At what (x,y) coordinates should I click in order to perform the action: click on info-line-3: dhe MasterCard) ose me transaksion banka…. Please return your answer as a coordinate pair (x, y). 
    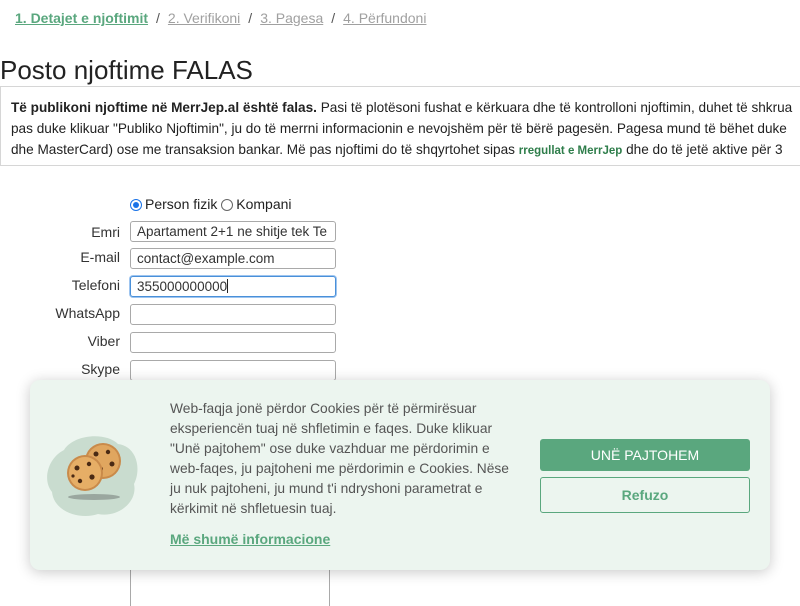
    Looking at the image, I should click on (405, 150).